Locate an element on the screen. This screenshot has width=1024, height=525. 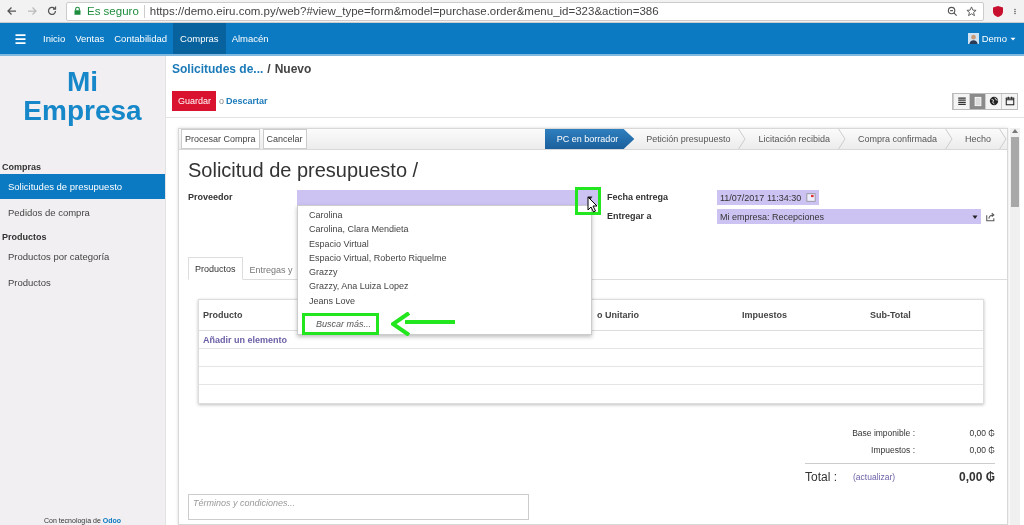
address-bar: Es seguro https://demo.eiru.com.py/web?#view_type=form&model=purchase.order&menu_id=323&action=386 is located at coordinates (525, 11).